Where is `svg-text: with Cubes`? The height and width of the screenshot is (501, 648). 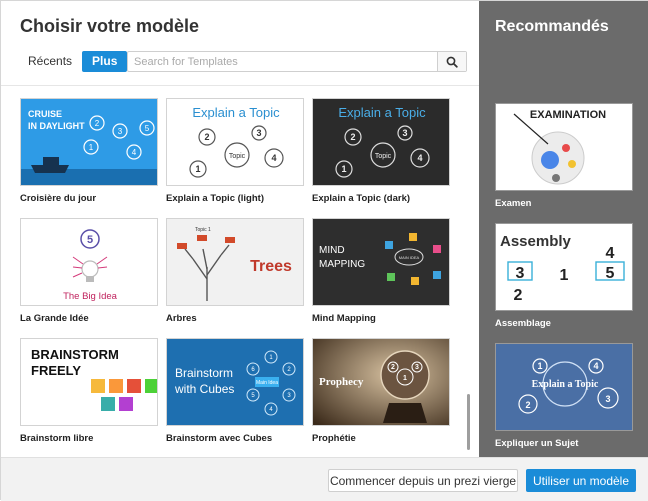
svg-text: with Cubes is located at coordinates (204, 389).